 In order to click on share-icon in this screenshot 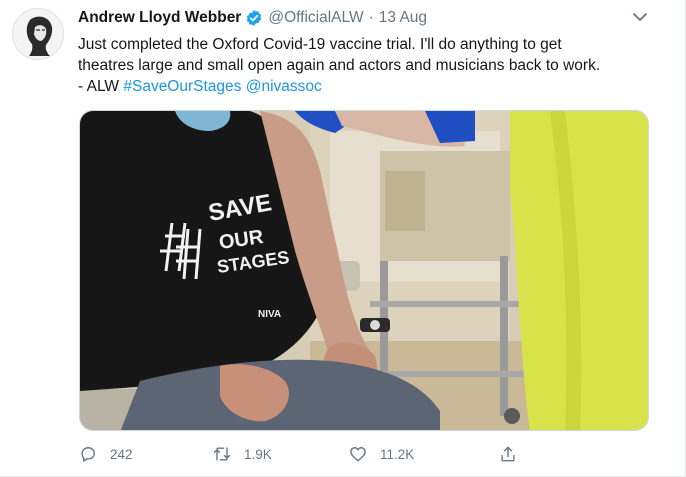, I will do `click(508, 454)`.